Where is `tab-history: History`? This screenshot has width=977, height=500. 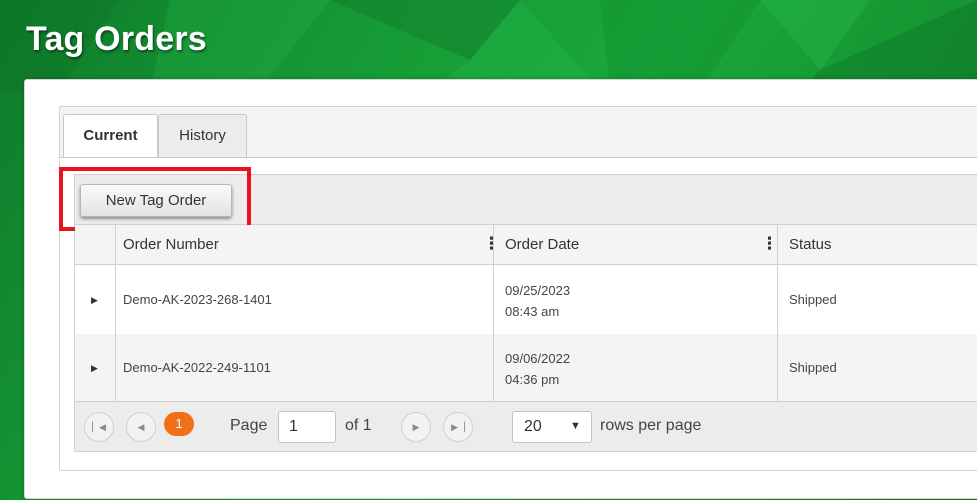 tab-history: History is located at coordinates (202, 136).